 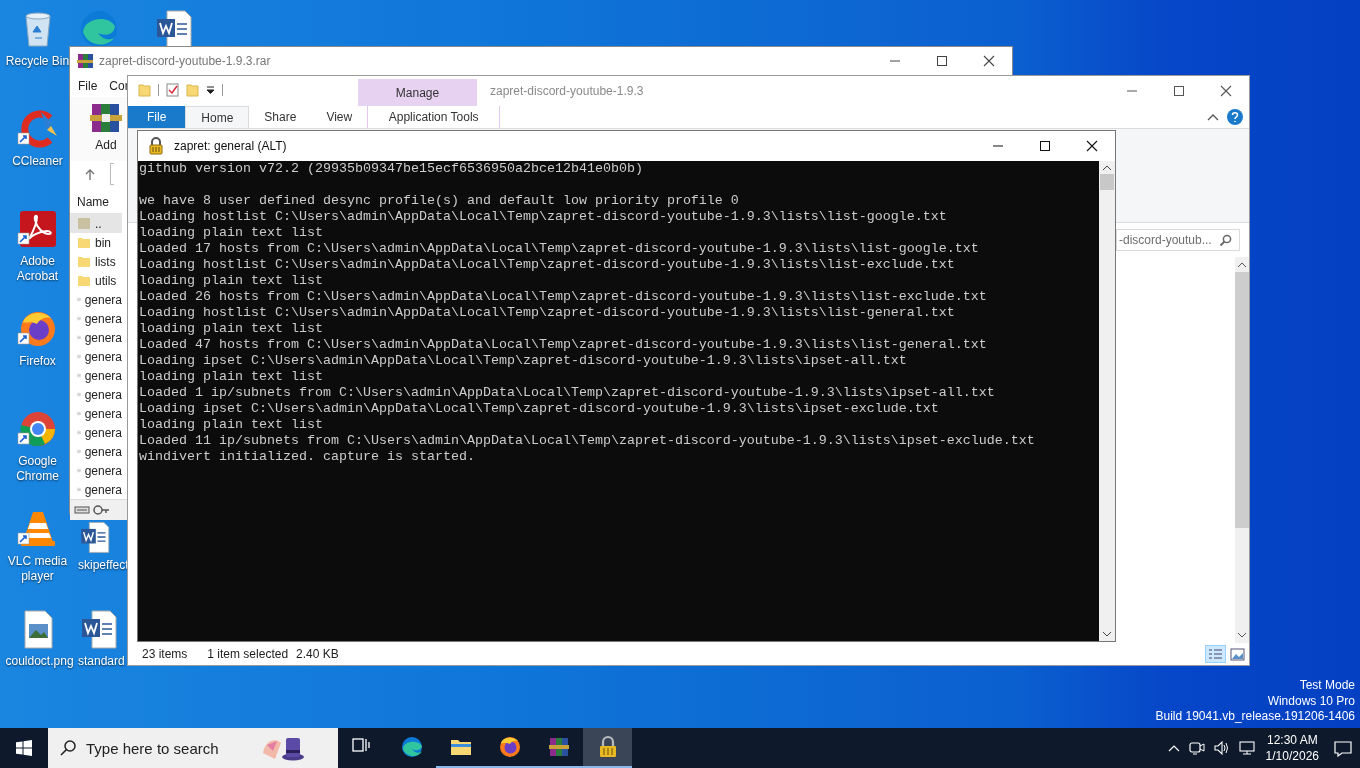 I want to click on menu-item: Cor, so click(x=119, y=86).